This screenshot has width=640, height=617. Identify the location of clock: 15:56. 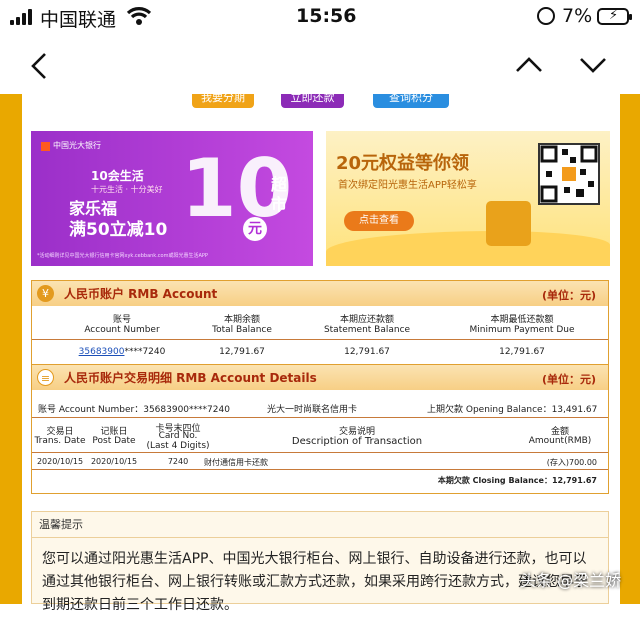
(326, 16).